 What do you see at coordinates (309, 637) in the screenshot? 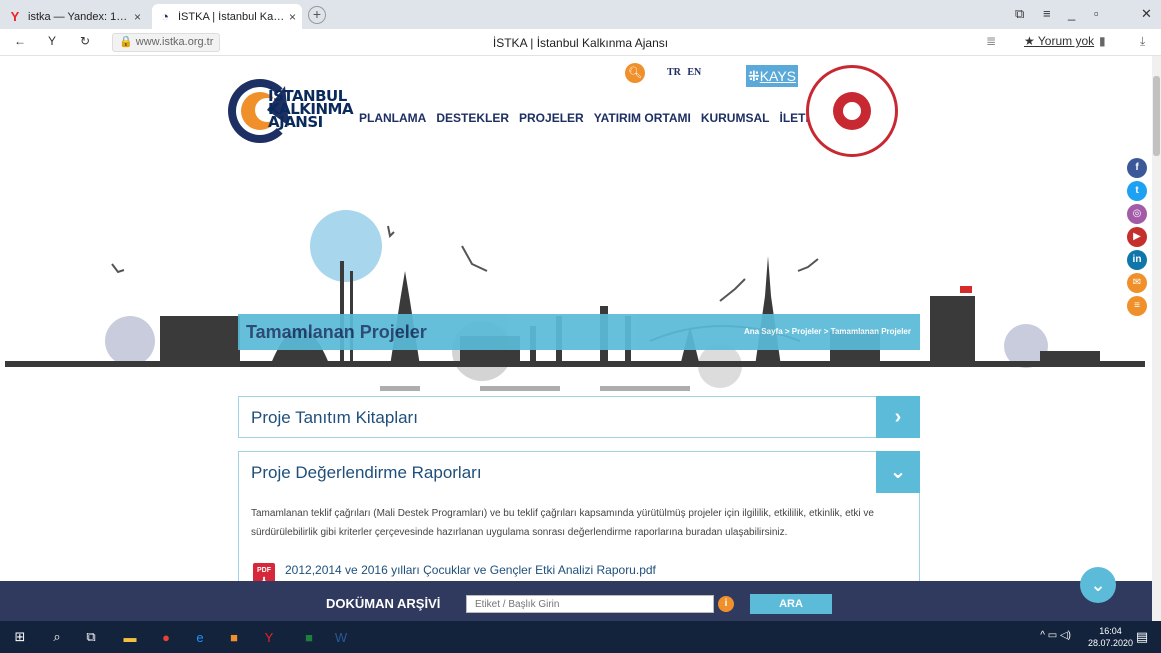
I see `excel-icon: ■` at bounding box center [309, 637].